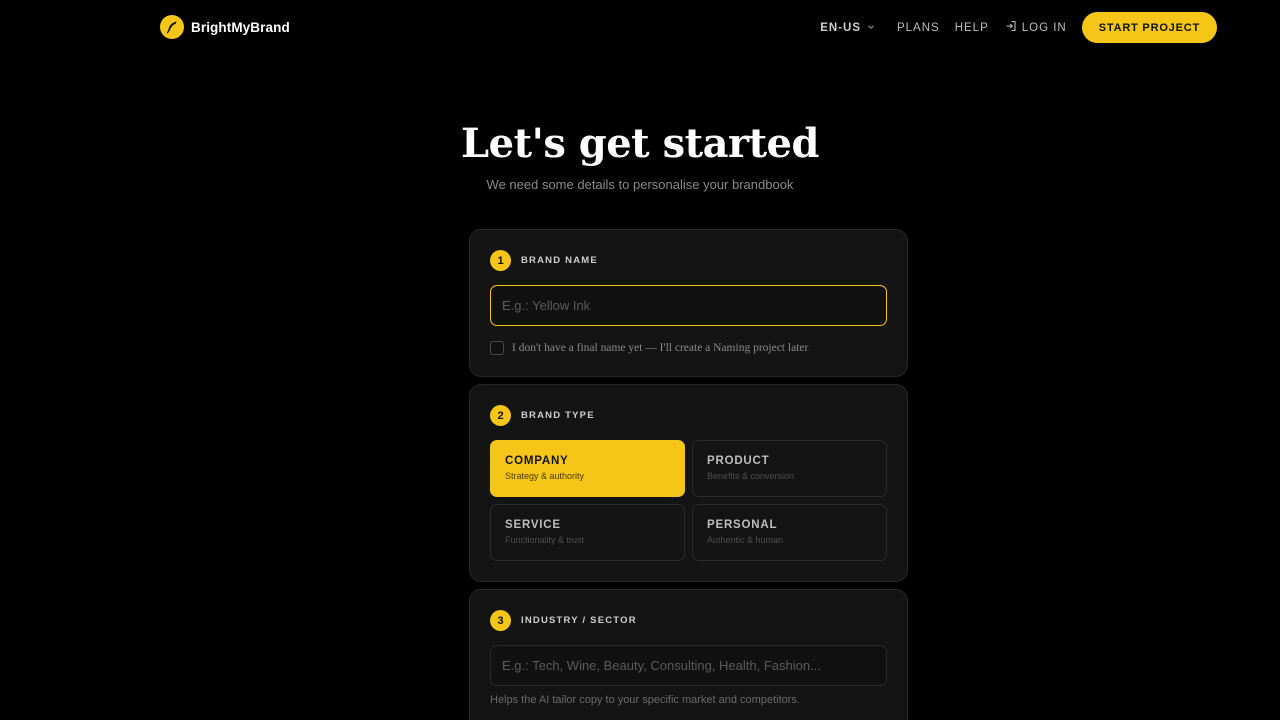  I want to click on nav-link-plans: PLANS, so click(918, 28).